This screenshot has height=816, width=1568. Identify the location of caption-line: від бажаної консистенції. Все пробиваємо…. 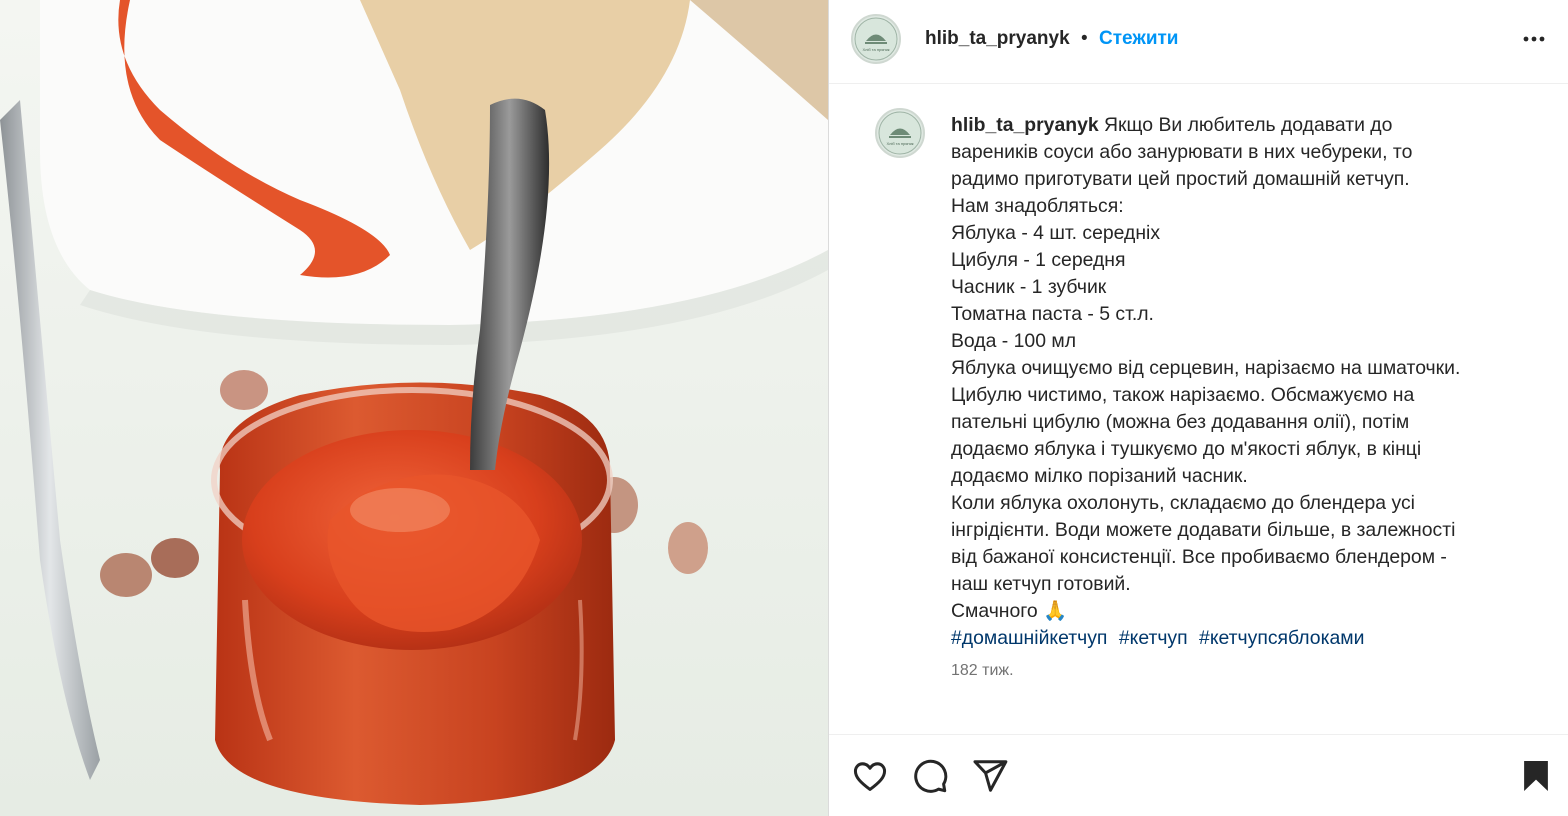
(1199, 557).